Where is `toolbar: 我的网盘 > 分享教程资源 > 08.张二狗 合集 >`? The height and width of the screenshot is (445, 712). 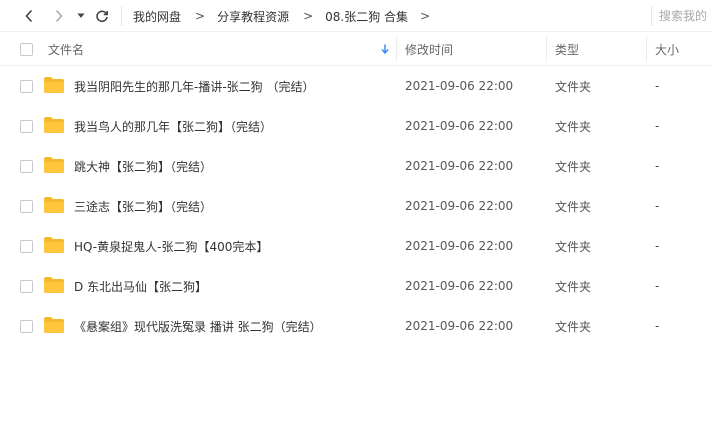
toolbar: 我的网盘 > 分享教程资源 > 08.张二狗 合集 > is located at coordinates (356, 16).